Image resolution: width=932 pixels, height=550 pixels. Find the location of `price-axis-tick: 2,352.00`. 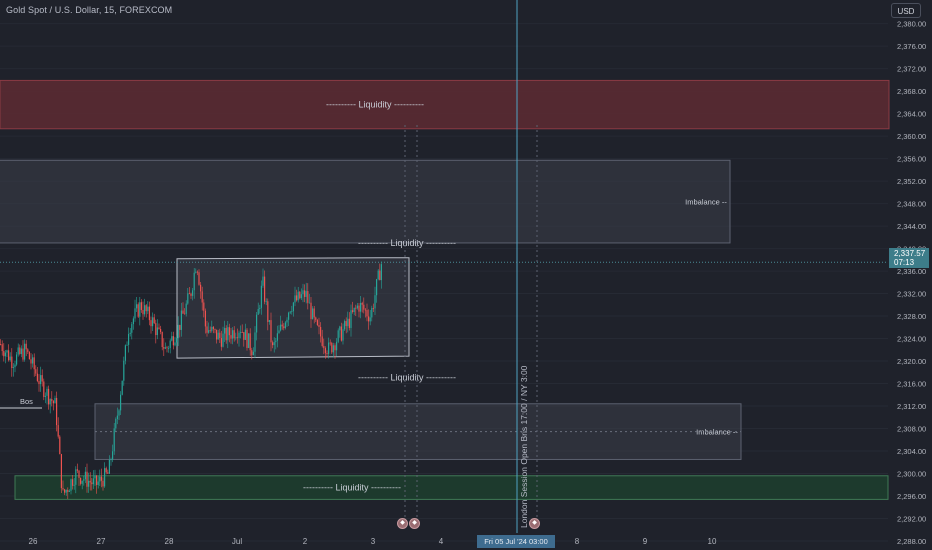

price-axis-tick: 2,352.00 is located at coordinates (911, 181).